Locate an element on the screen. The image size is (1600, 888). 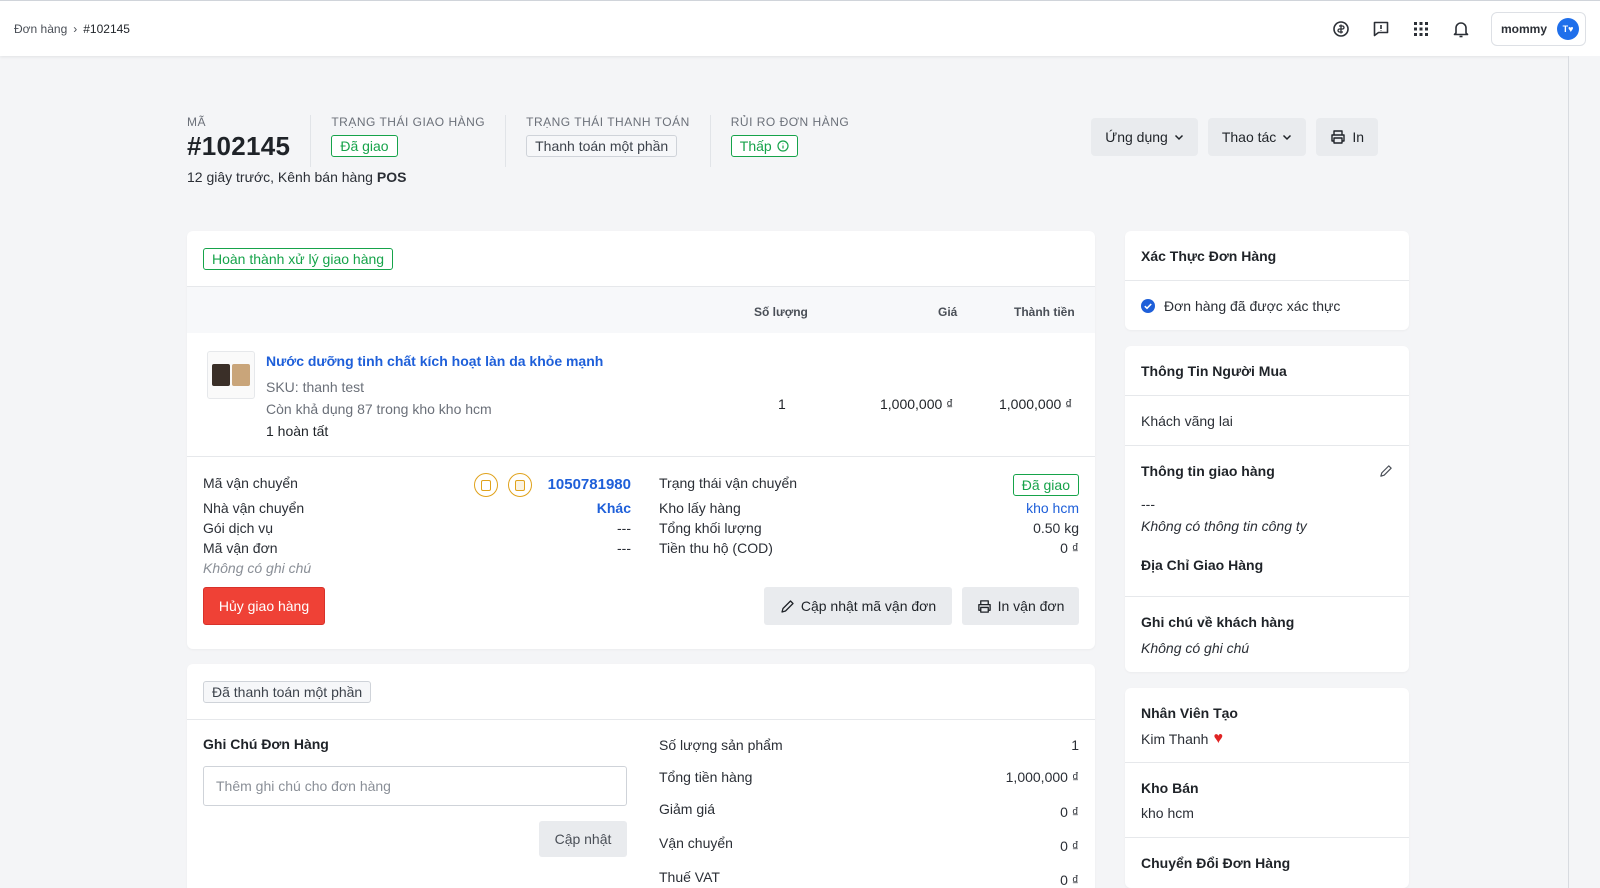
customer-note-section: Ghi chú về khách hàng Không có ghi chú is located at coordinates (1267, 634).